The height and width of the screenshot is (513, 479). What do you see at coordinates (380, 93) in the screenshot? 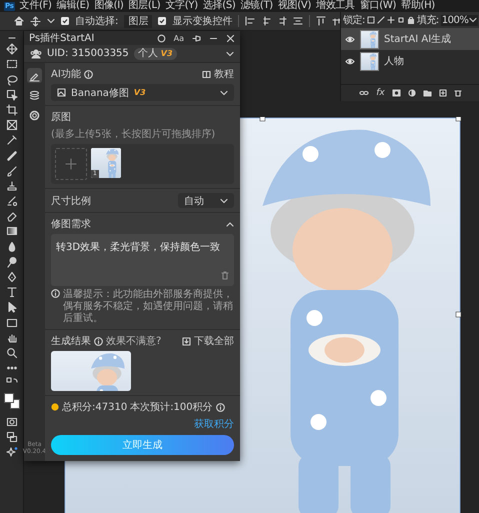
I see `layer-style-button: fx` at bounding box center [380, 93].